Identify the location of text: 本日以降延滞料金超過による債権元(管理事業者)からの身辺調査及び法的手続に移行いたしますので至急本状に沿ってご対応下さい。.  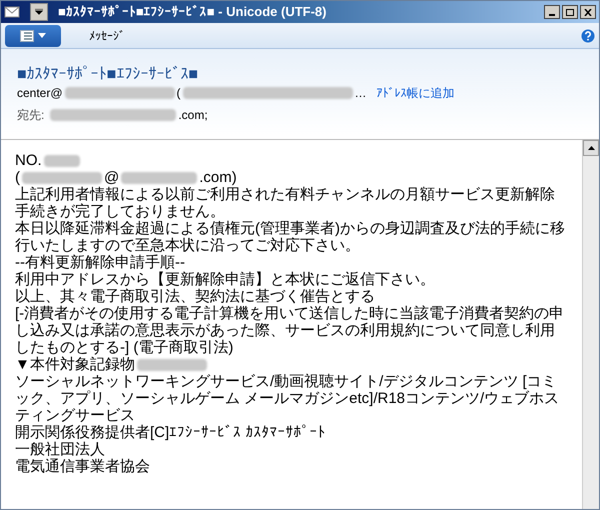
(290, 237).